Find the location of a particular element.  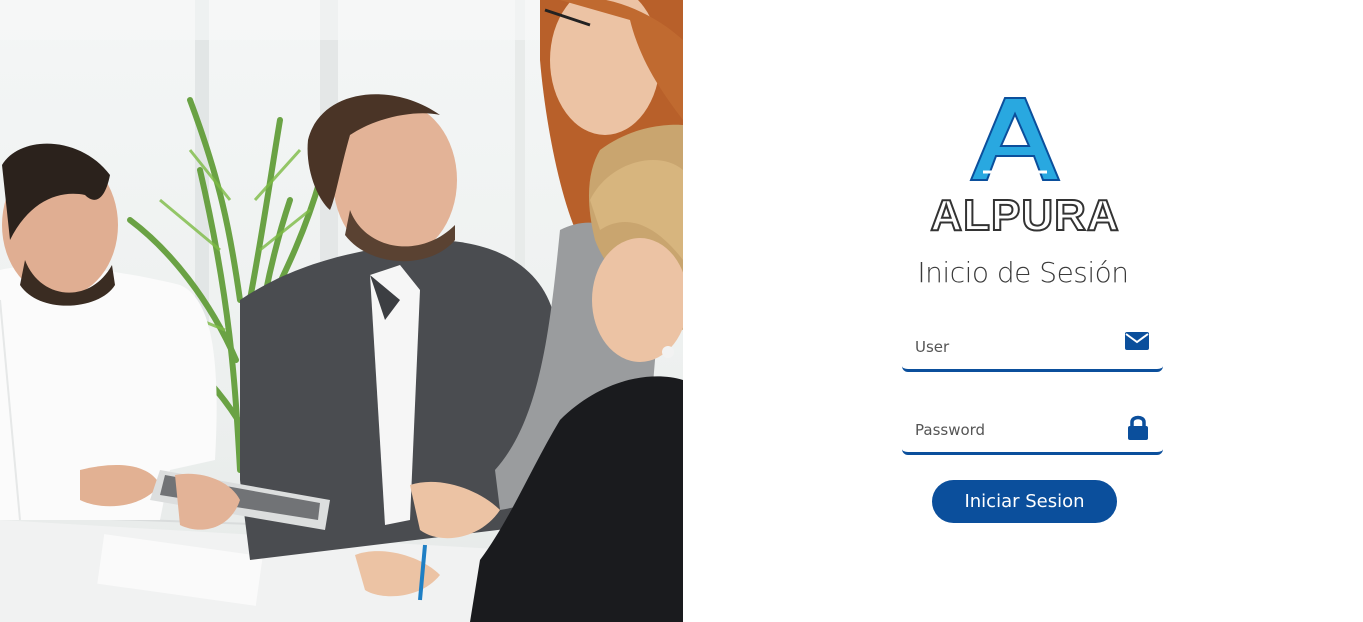

alpura-logo: ALPURA is located at coordinates (1025, 165).